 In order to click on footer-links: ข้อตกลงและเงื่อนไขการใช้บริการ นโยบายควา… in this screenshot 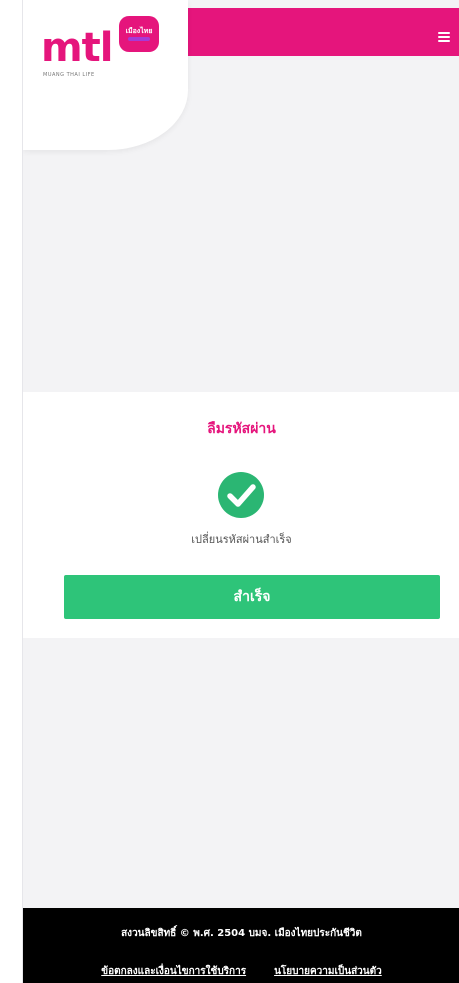, I will do `click(241, 971)`.